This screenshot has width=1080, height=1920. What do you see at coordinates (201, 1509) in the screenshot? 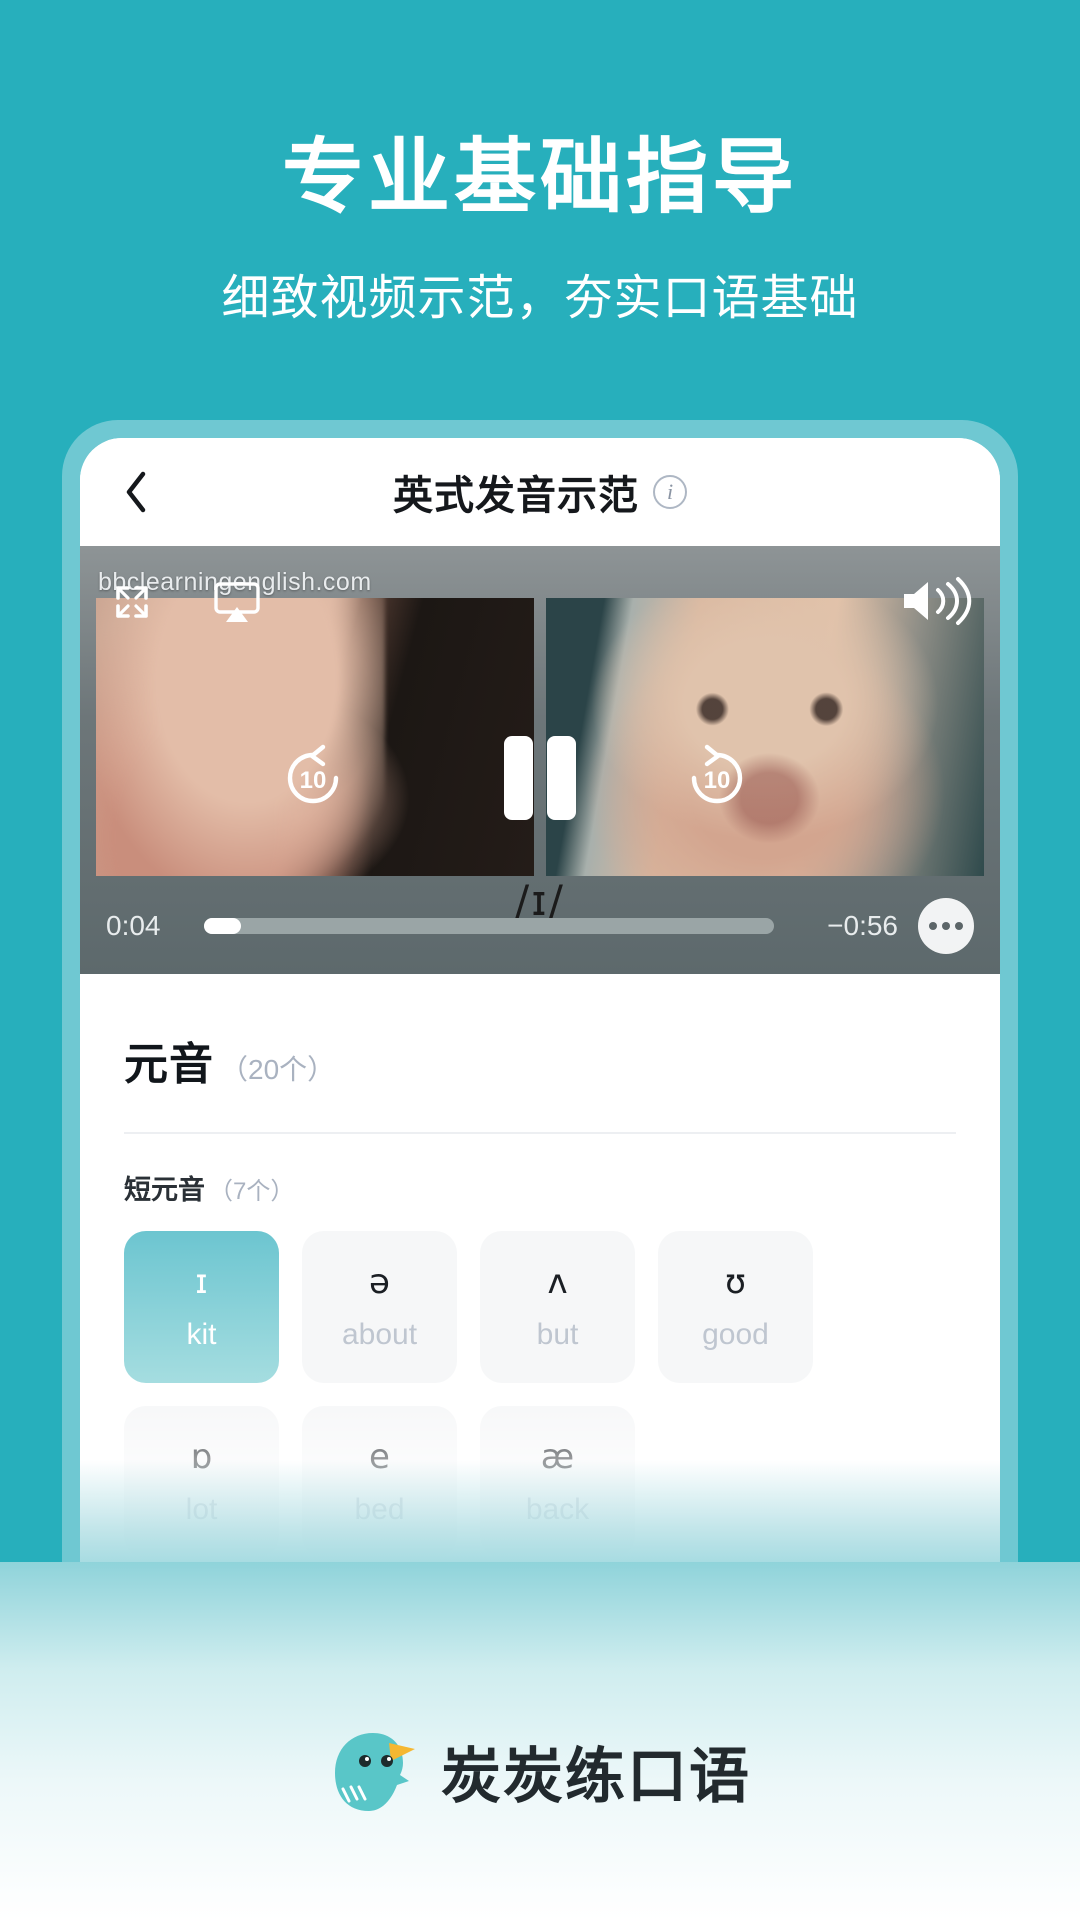
I see `phoneme-example-word: lot` at bounding box center [201, 1509].